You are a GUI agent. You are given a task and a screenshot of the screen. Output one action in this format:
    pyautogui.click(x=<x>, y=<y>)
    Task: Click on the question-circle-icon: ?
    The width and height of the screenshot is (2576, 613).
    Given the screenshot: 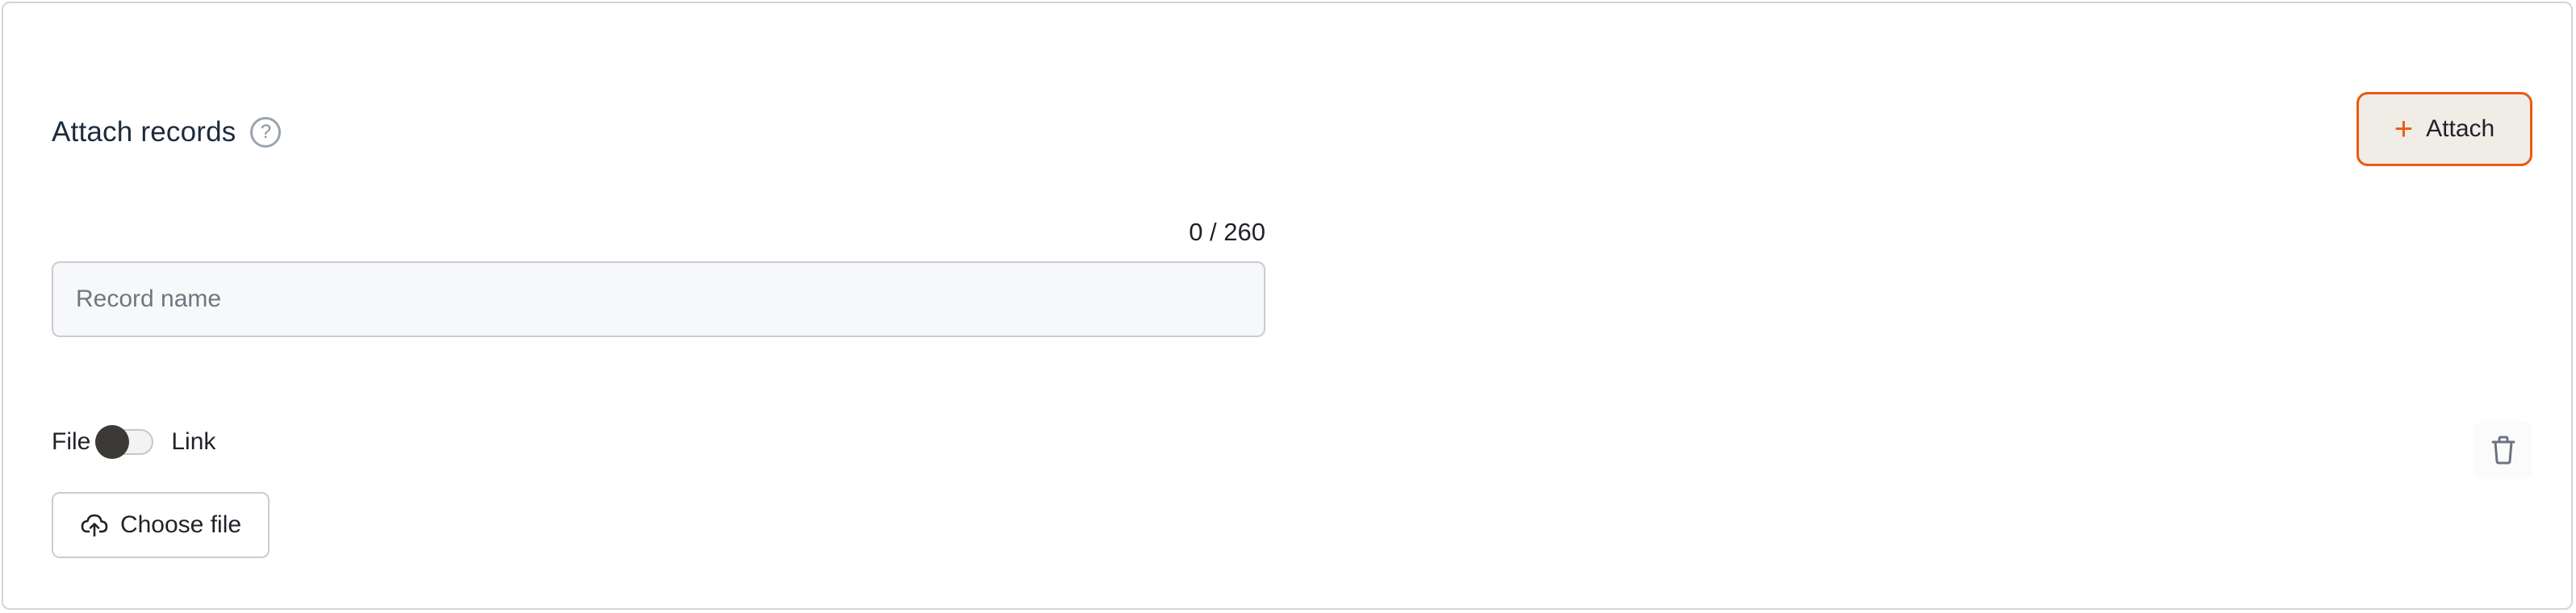 What is the action you would take?
    pyautogui.click(x=266, y=132)
    